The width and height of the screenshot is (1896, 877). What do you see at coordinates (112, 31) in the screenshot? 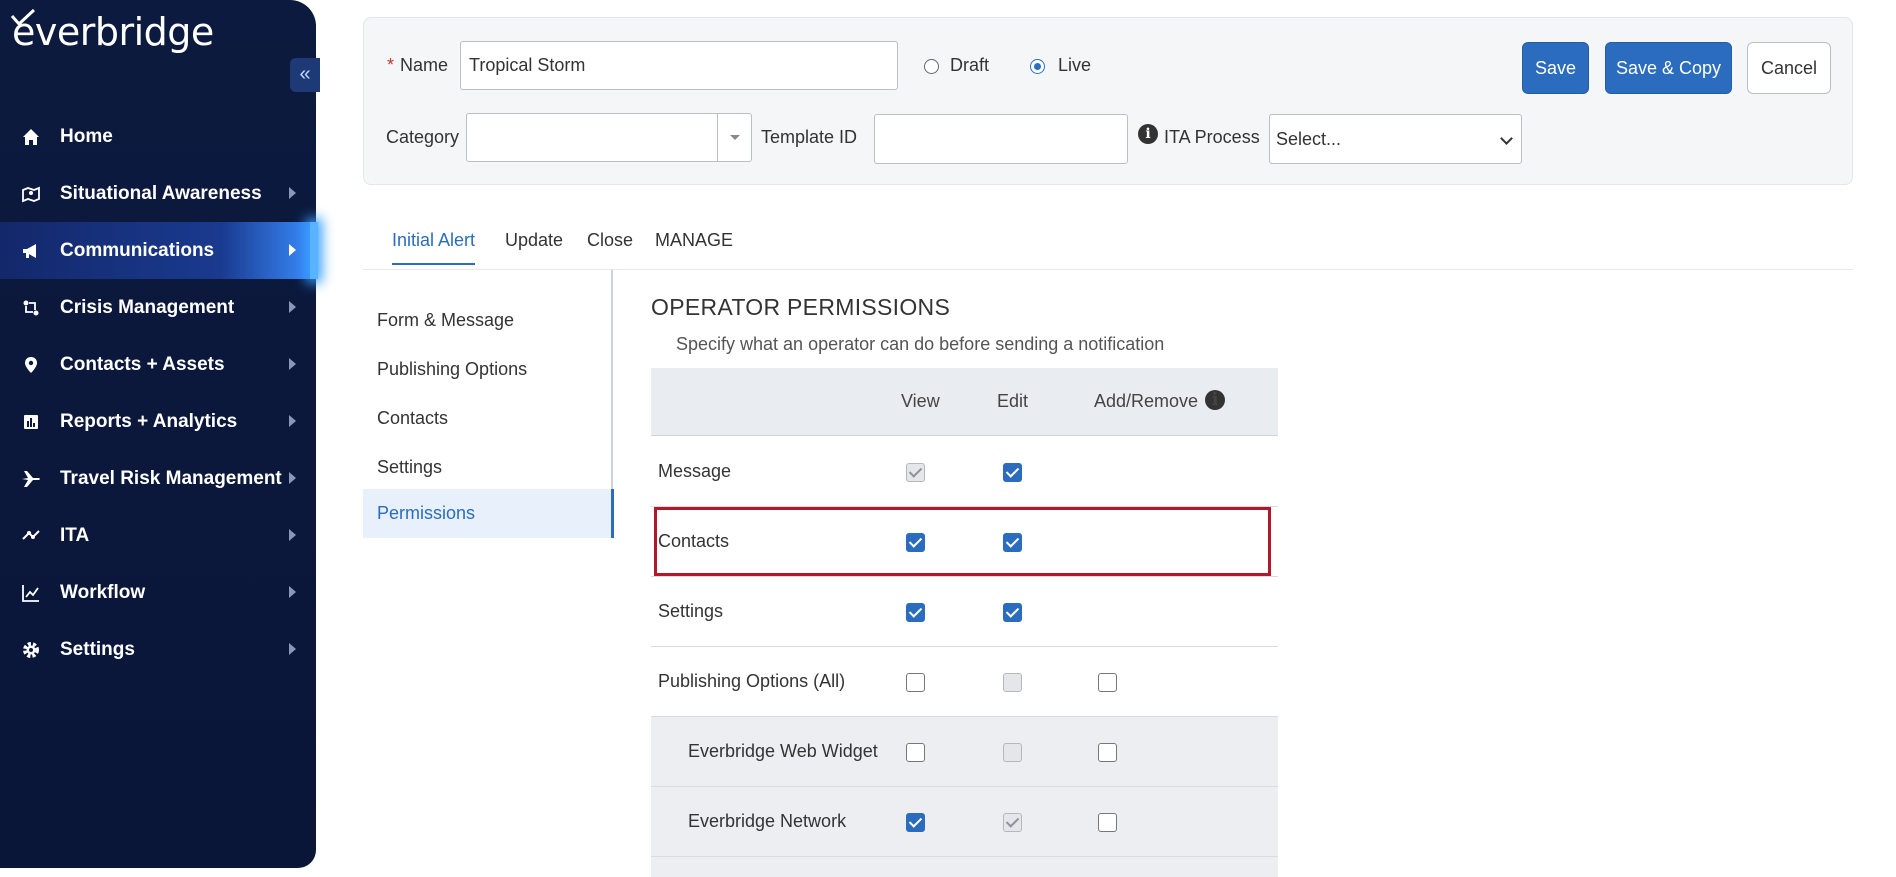
I see `everbridge-logo: everbridge` at bounding box center [112, 31].